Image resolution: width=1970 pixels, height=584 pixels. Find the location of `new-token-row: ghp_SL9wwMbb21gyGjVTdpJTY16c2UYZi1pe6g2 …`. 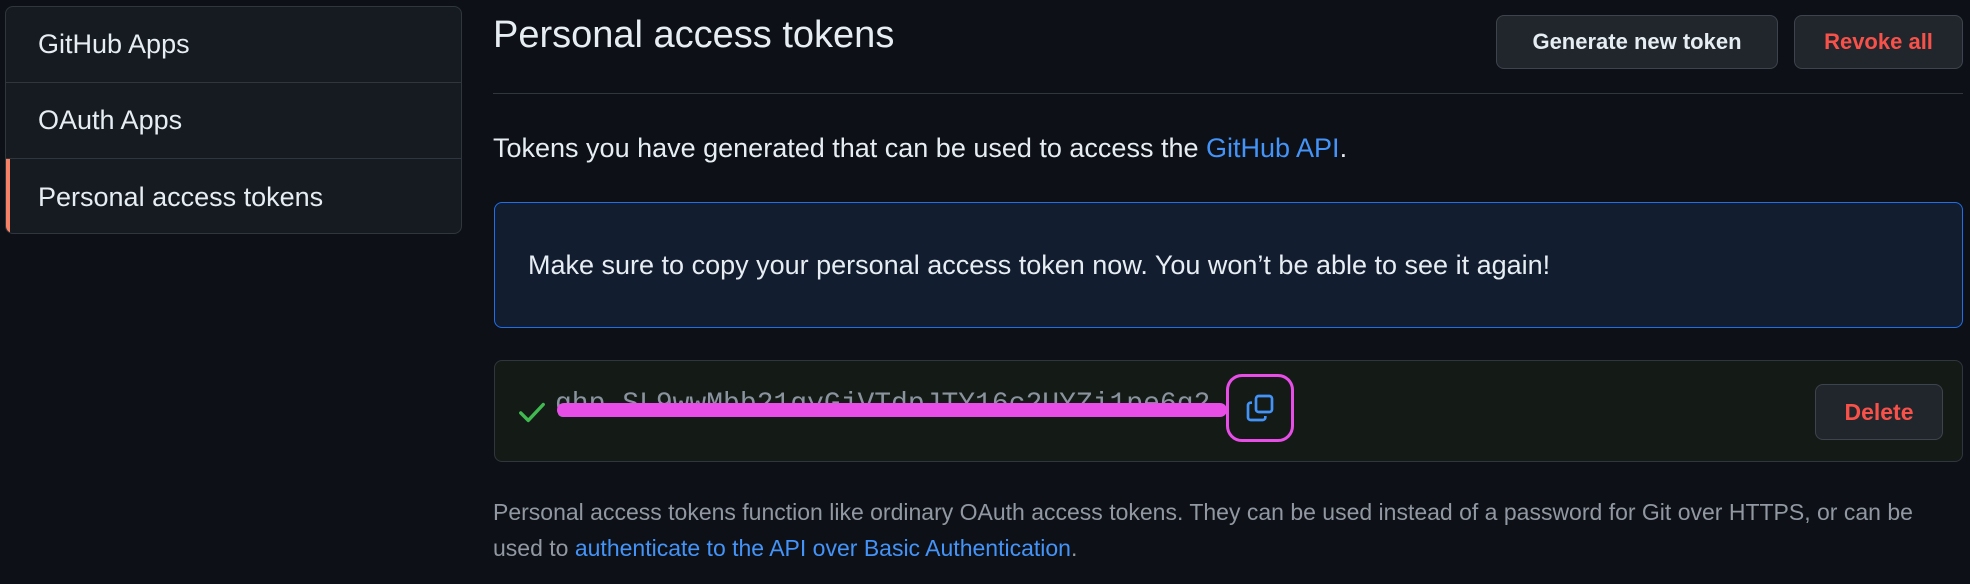

new-token-row: ghp_SL9wwMbb21gyGjVTdpJTY16c2UYZi1pe6g2 … is located at coordinates (1228, 411).